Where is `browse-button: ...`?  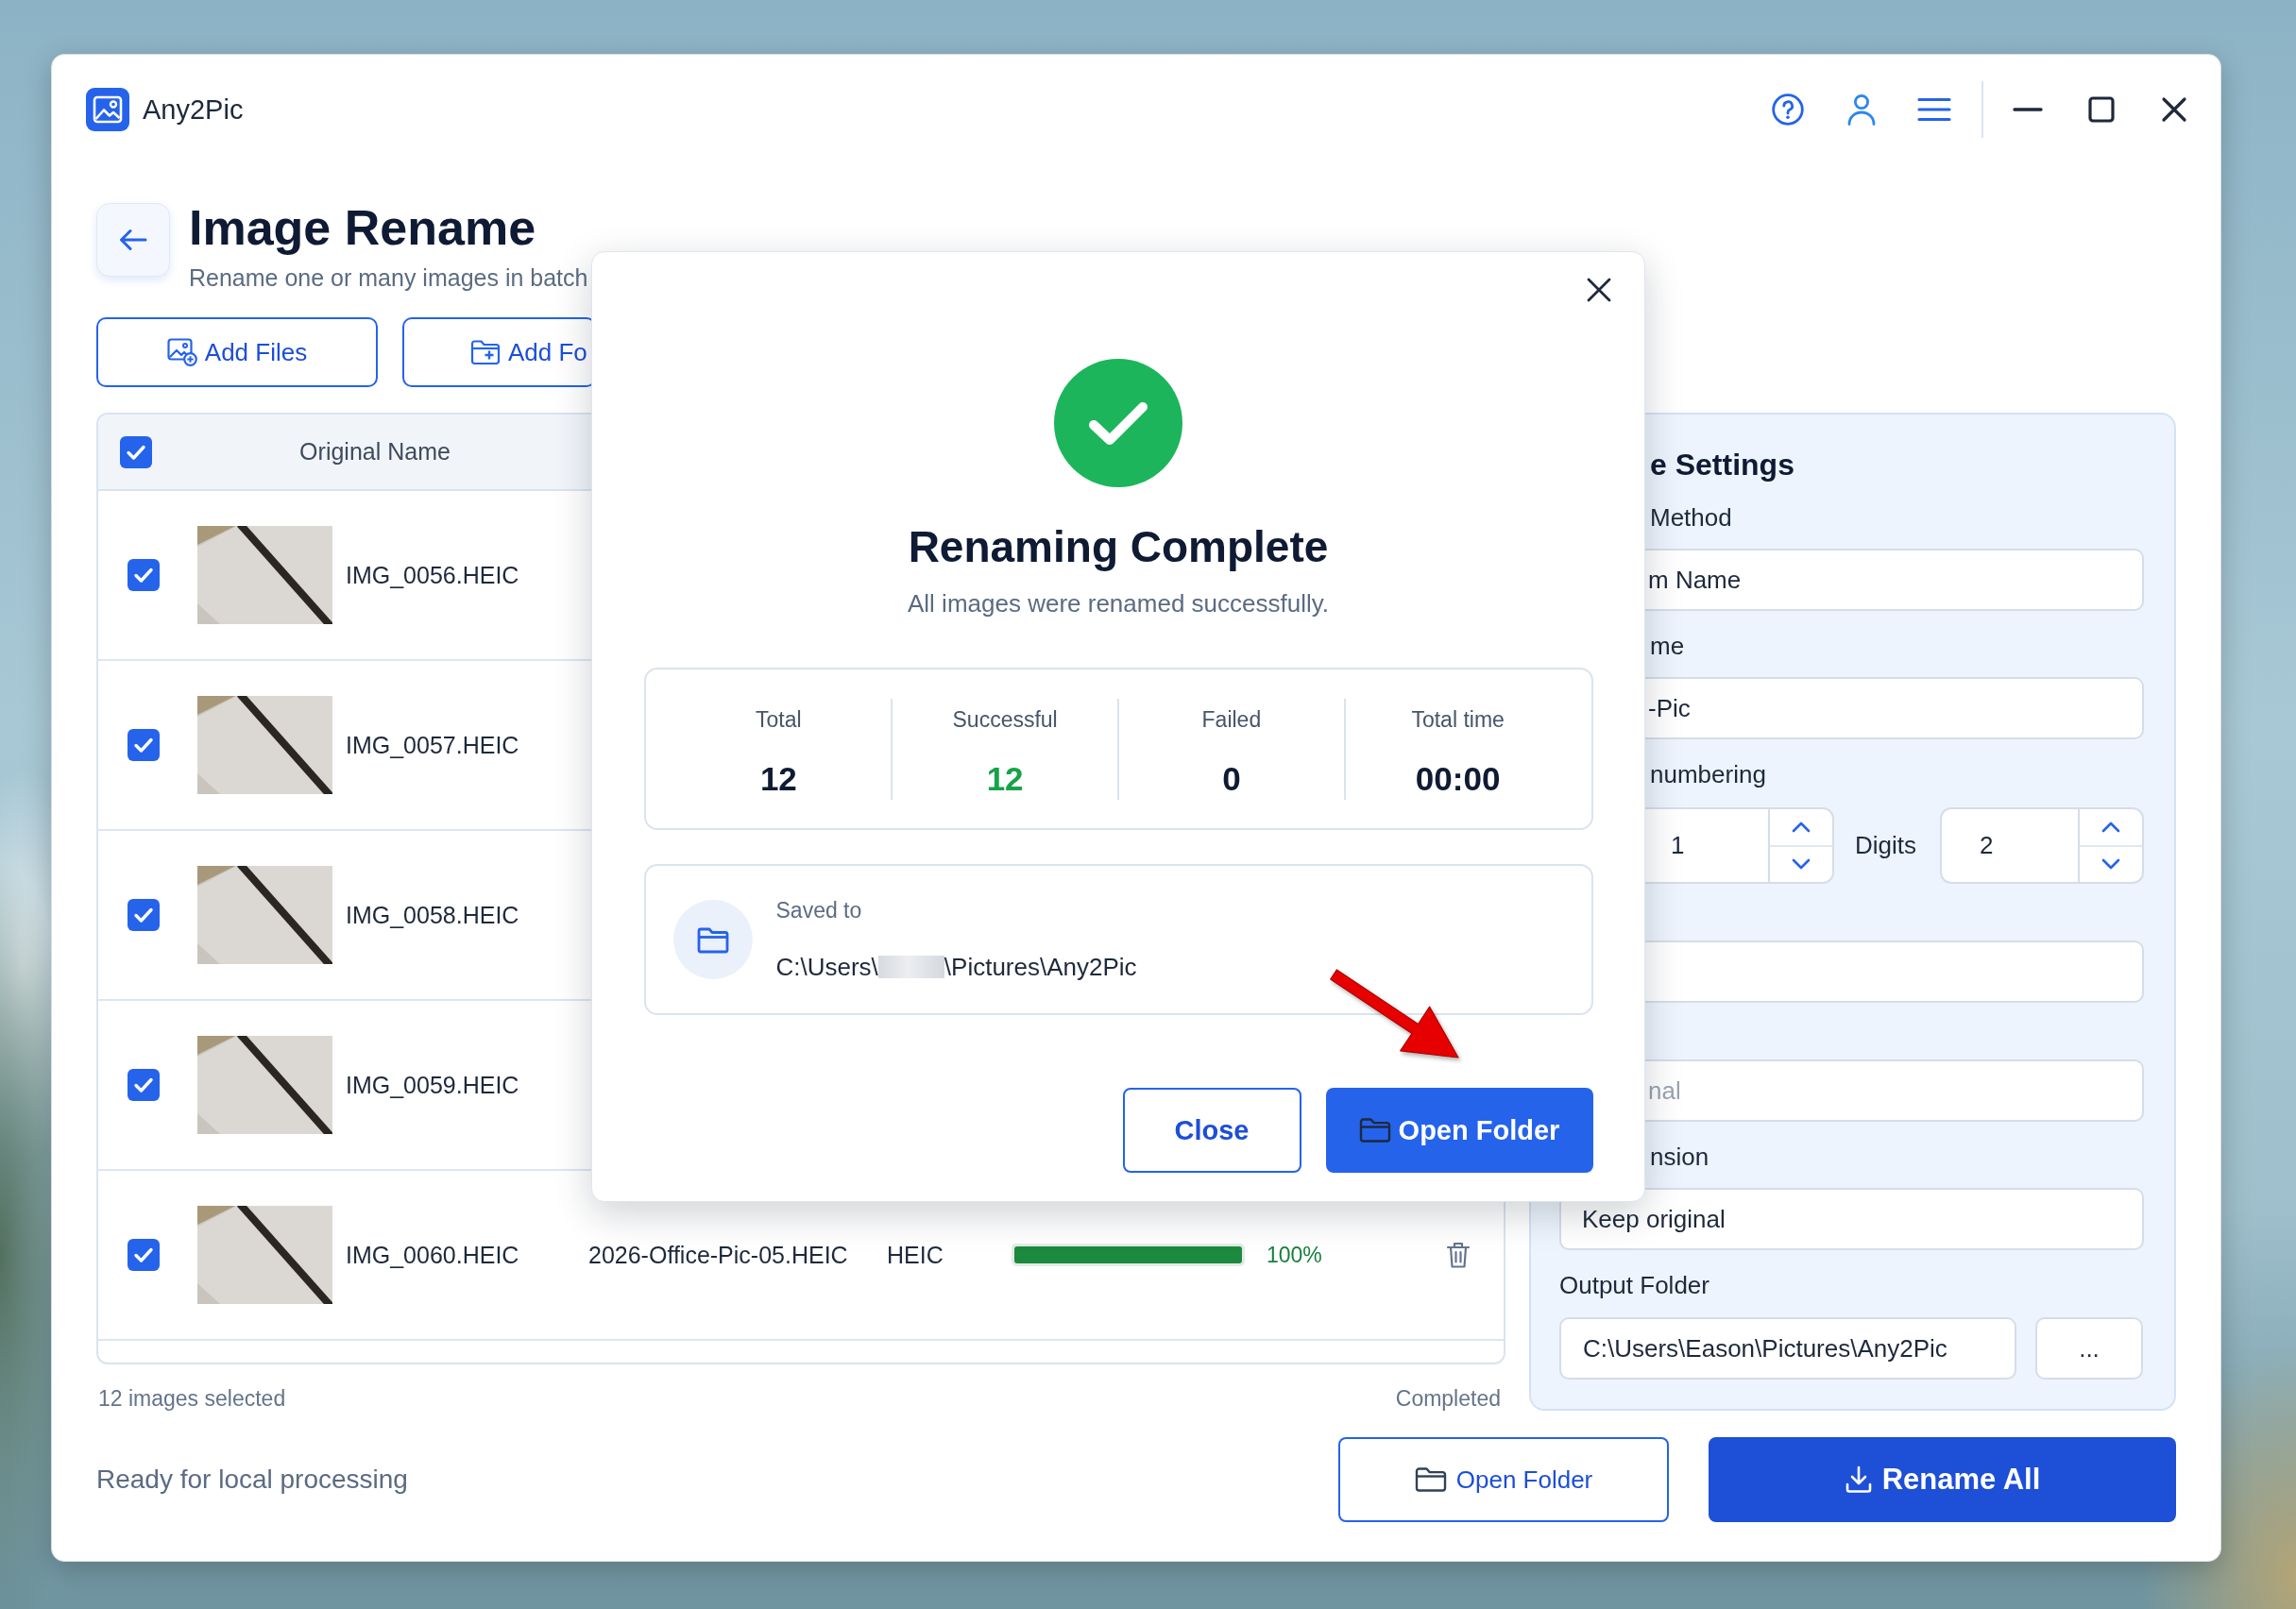 browse-button: ... is located at coordinates (2089, 1348).